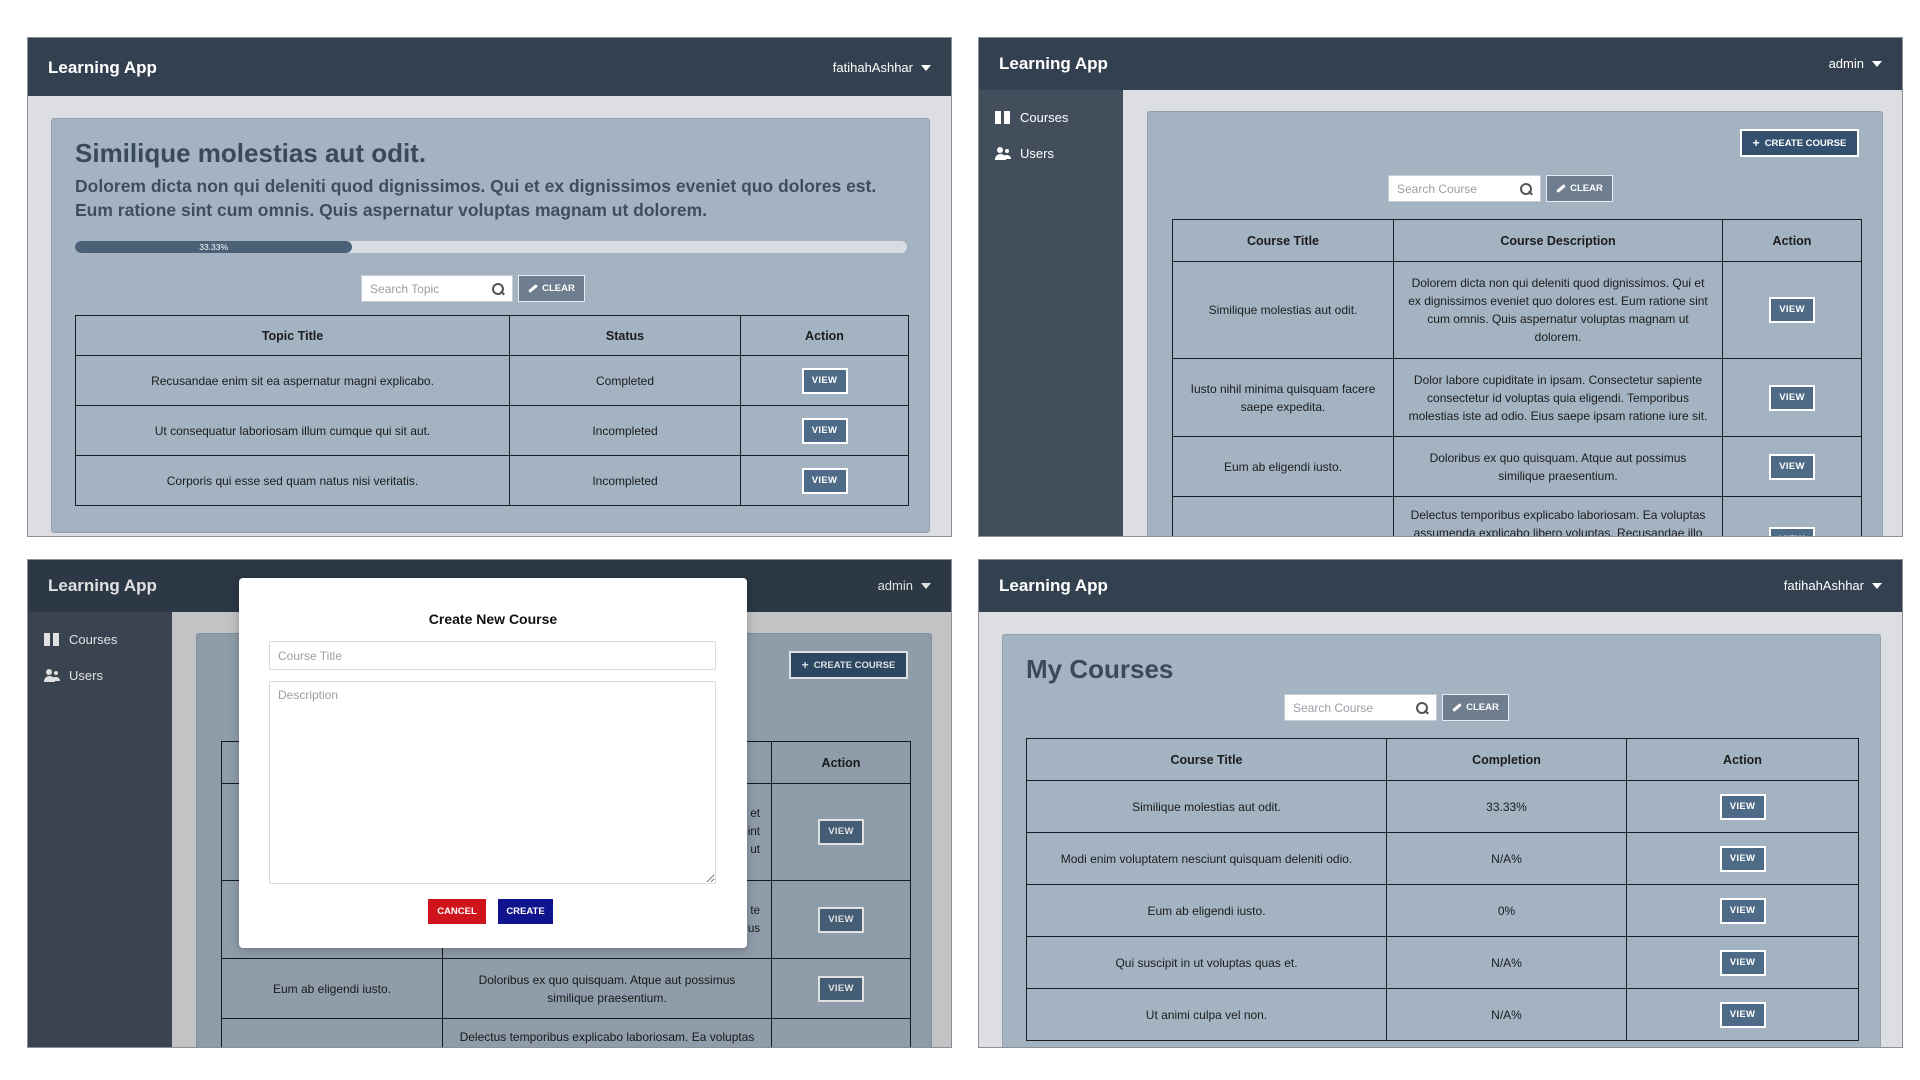 The height and width of the screenshot is (1080, 1920). What do you see at coordinates (1002, 117) in the screenshot?
I see `book-icon` at bounding box center [1002, 117].